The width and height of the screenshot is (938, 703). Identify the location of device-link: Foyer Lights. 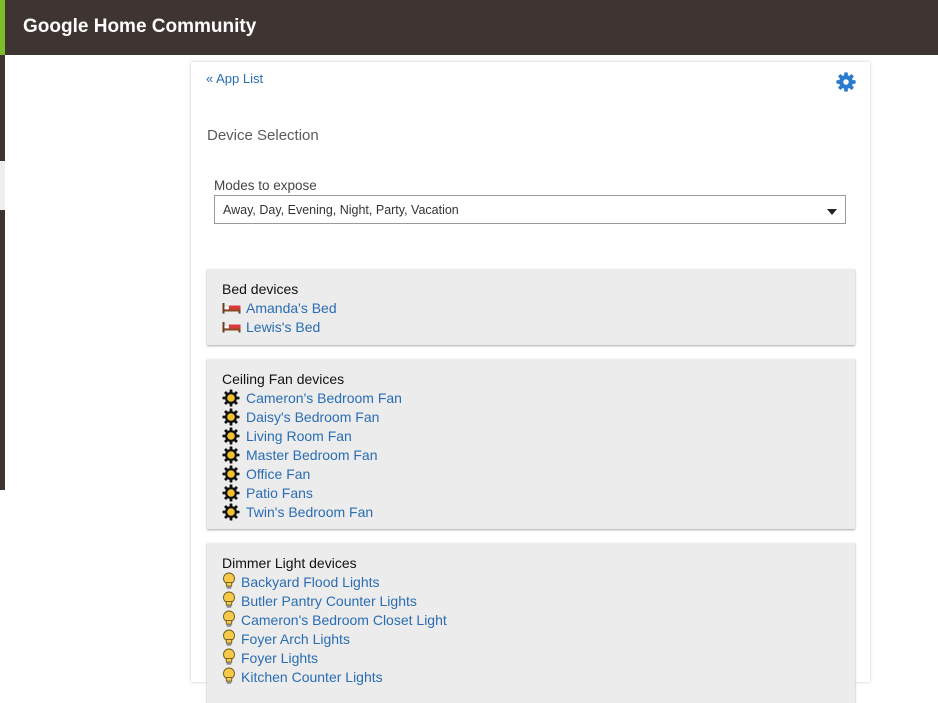
(279, 658).